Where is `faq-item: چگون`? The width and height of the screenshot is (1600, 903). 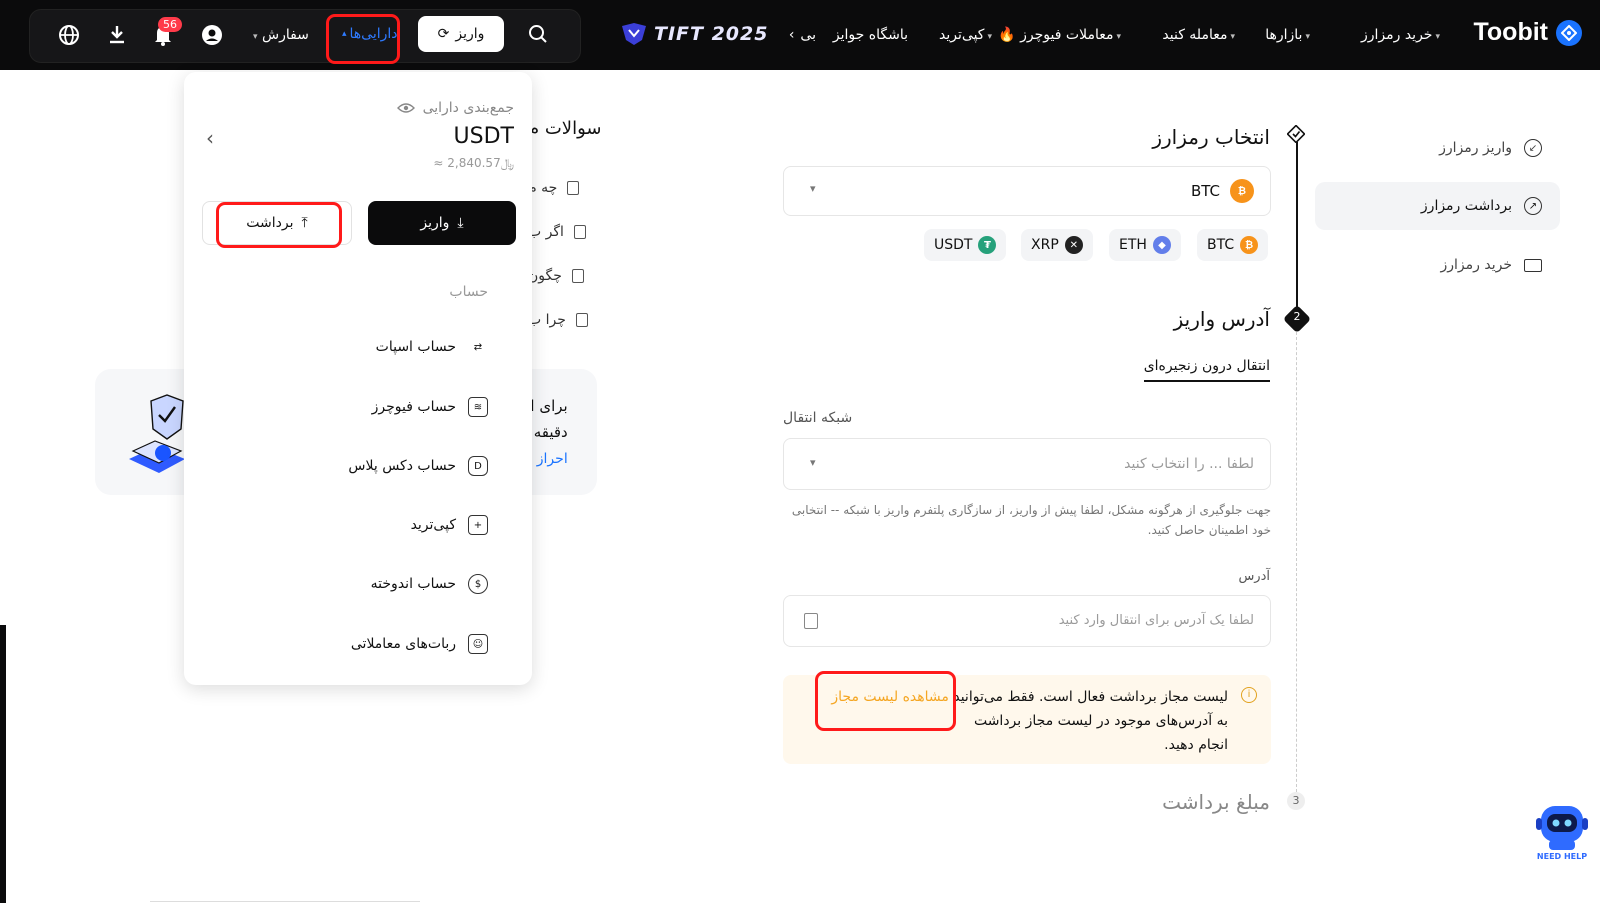
faq-item: چگون is located at coordinates (556, 276).